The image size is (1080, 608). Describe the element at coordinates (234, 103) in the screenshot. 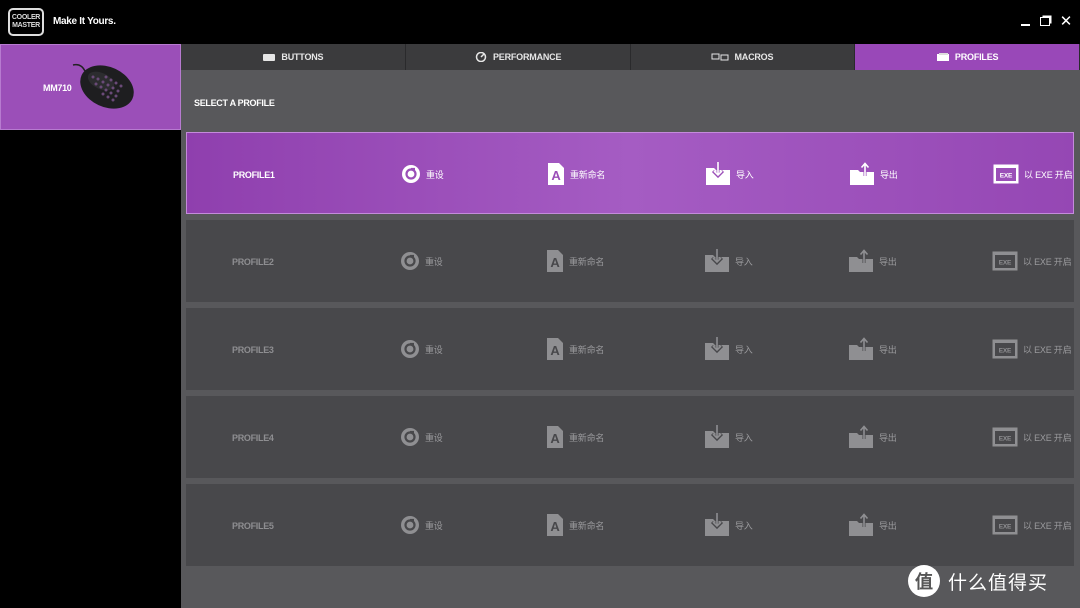

I see `section-title: SELECT A PROFILE` at that location.